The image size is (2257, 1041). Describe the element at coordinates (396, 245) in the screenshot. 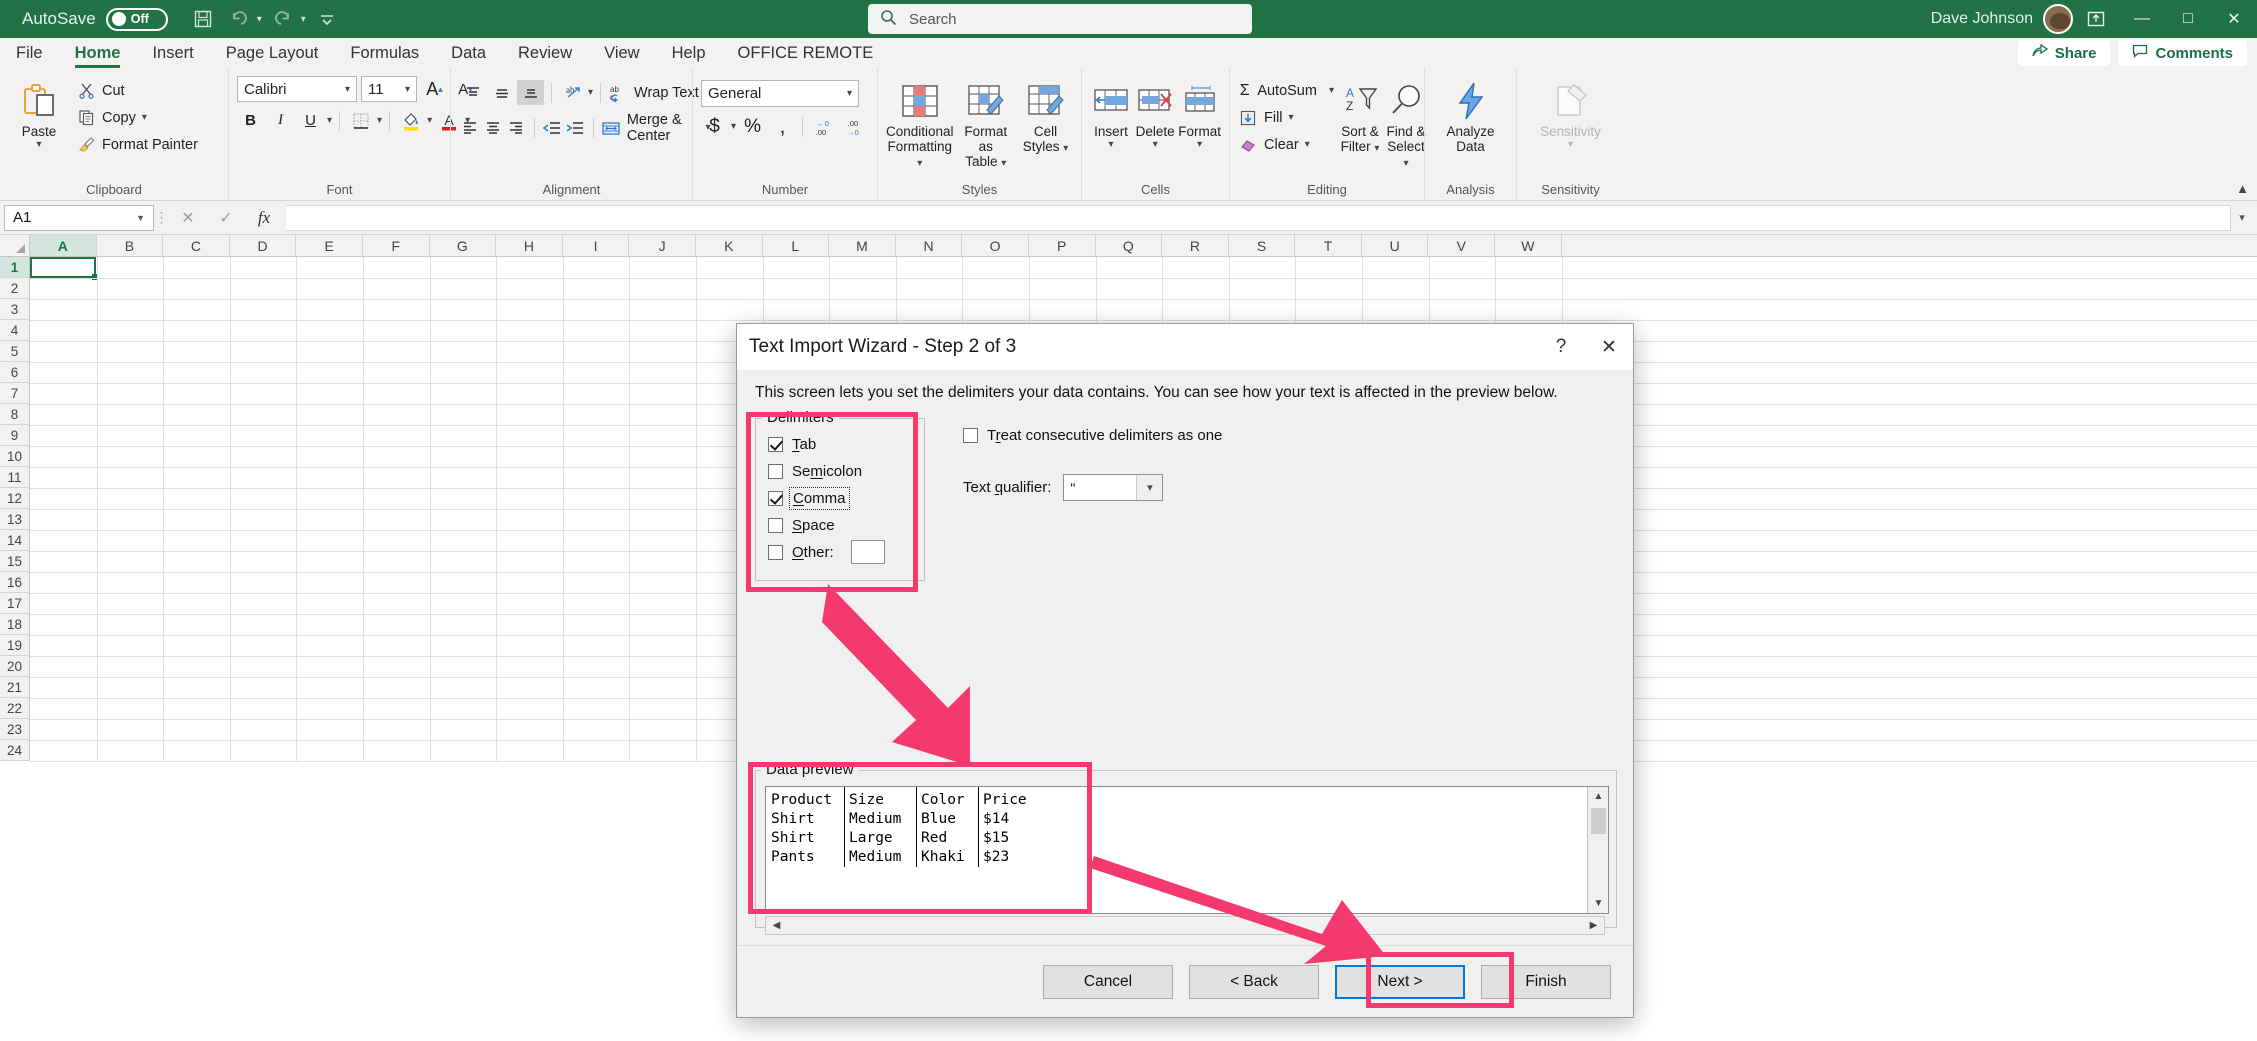

I see `column-header-F: F` at that location.